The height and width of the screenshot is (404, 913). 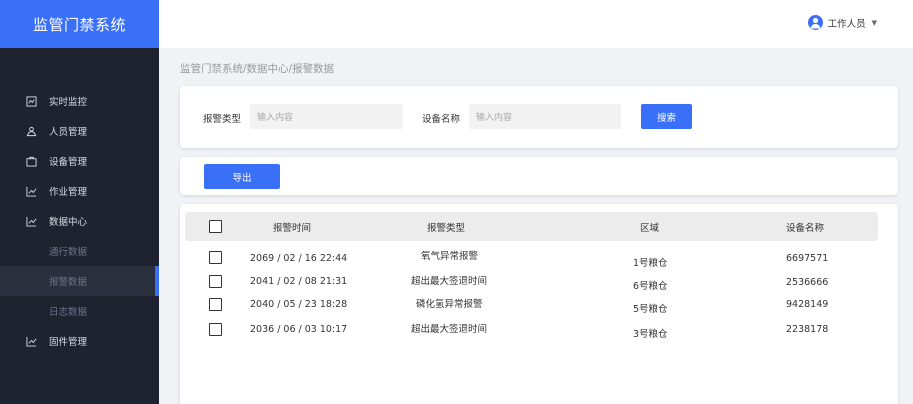 I want to click on device-name-input: 输入内容, so click(x=545, y=116).